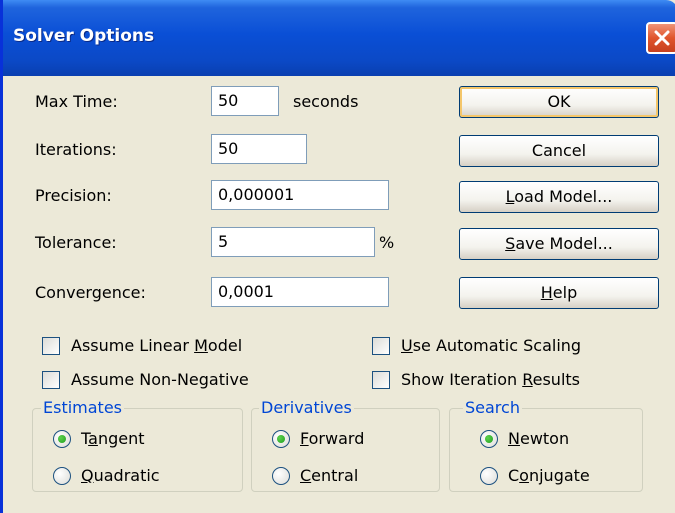 The width and height of the screenshot is (675, 513). I want to click on forward-radio, so click(281, 439).